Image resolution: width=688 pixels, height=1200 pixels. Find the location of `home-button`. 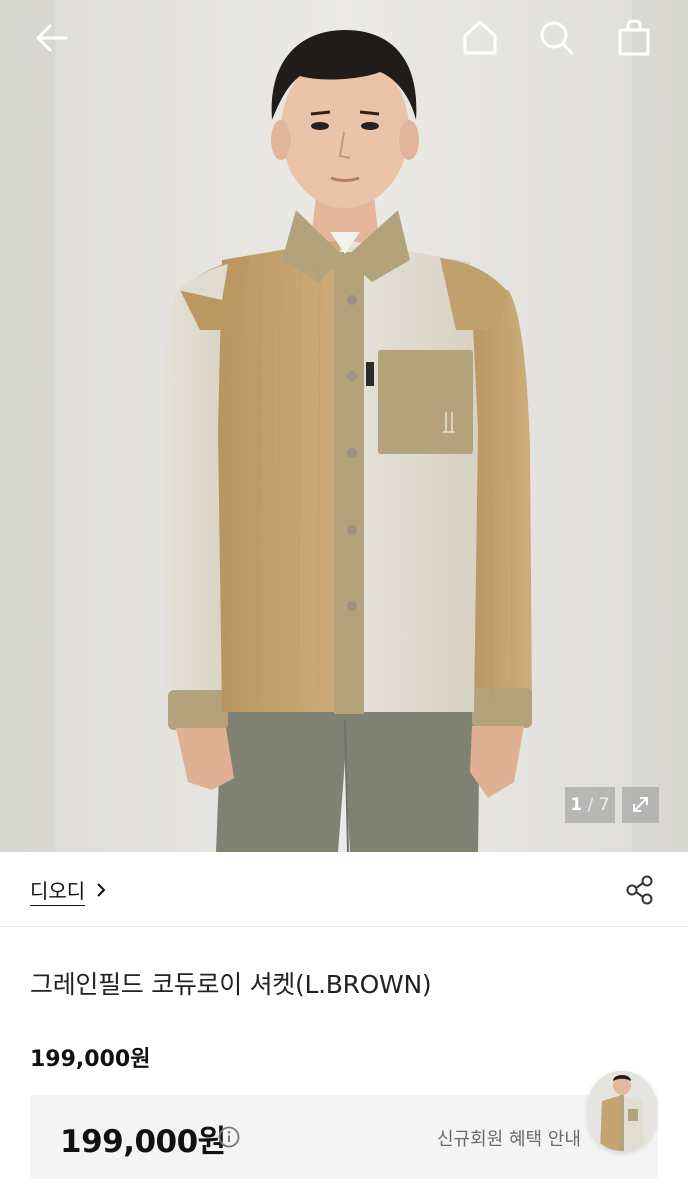

home-button is located at coordinates (480, 38).